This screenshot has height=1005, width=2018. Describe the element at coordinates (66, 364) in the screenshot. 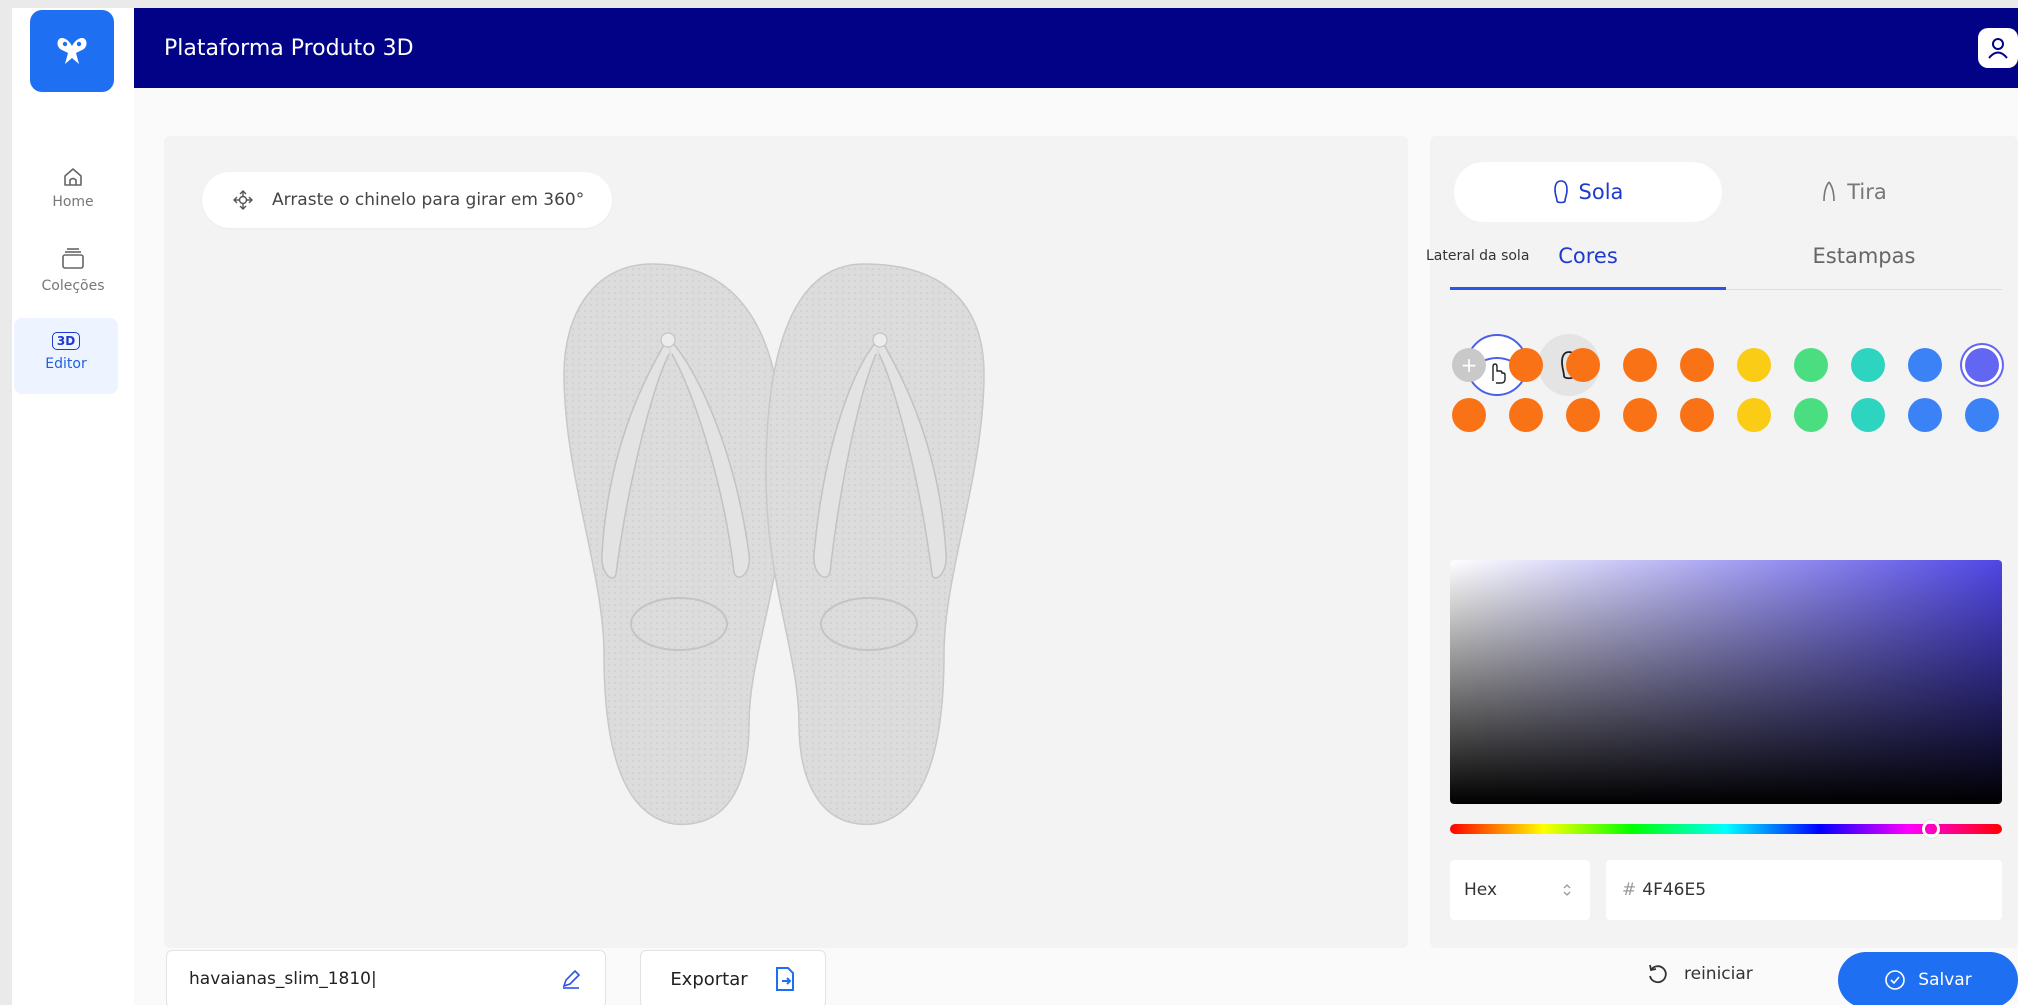

I see `sidebar-item-label: Editor` at that location.